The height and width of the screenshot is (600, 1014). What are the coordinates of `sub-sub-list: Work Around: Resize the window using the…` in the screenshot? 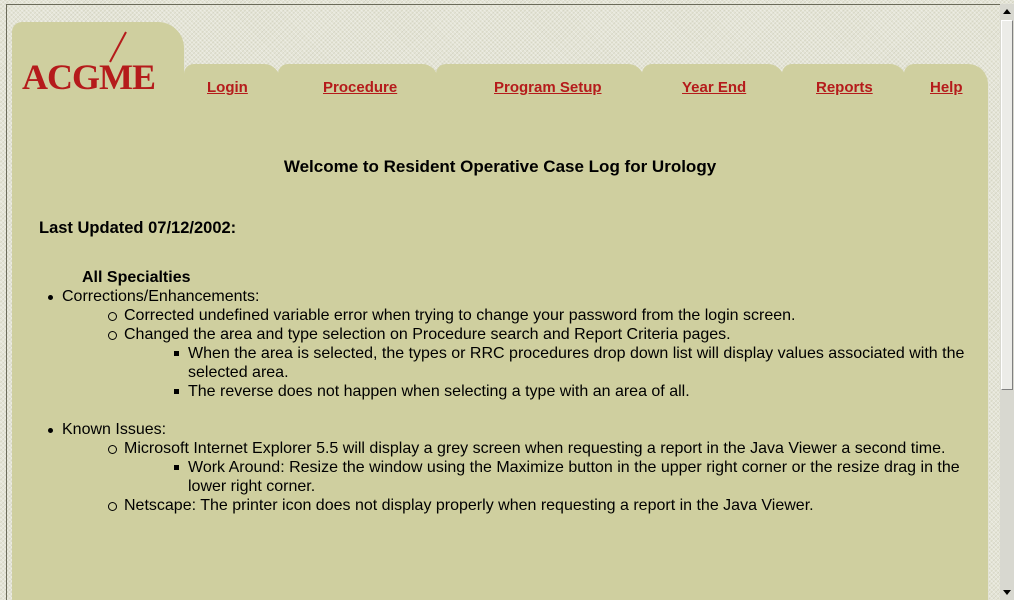 It's located at (578, 477).